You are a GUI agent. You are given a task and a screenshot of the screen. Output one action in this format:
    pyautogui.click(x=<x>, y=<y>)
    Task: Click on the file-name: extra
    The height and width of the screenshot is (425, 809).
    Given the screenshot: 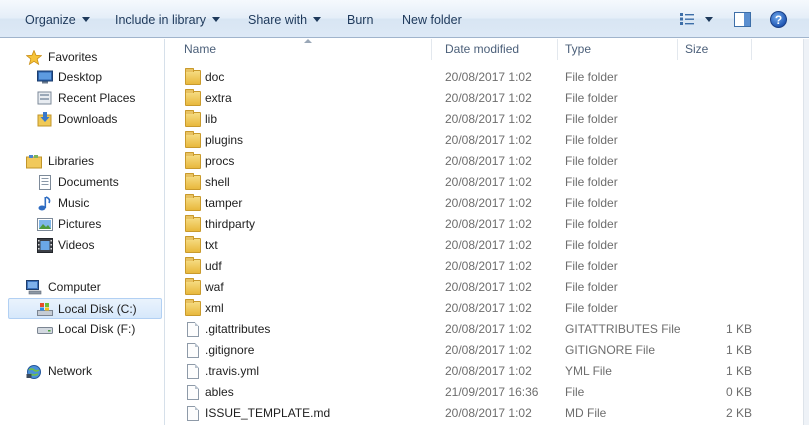 What is the action you would take?
    pyautogui.click(x=218, y=98)
    